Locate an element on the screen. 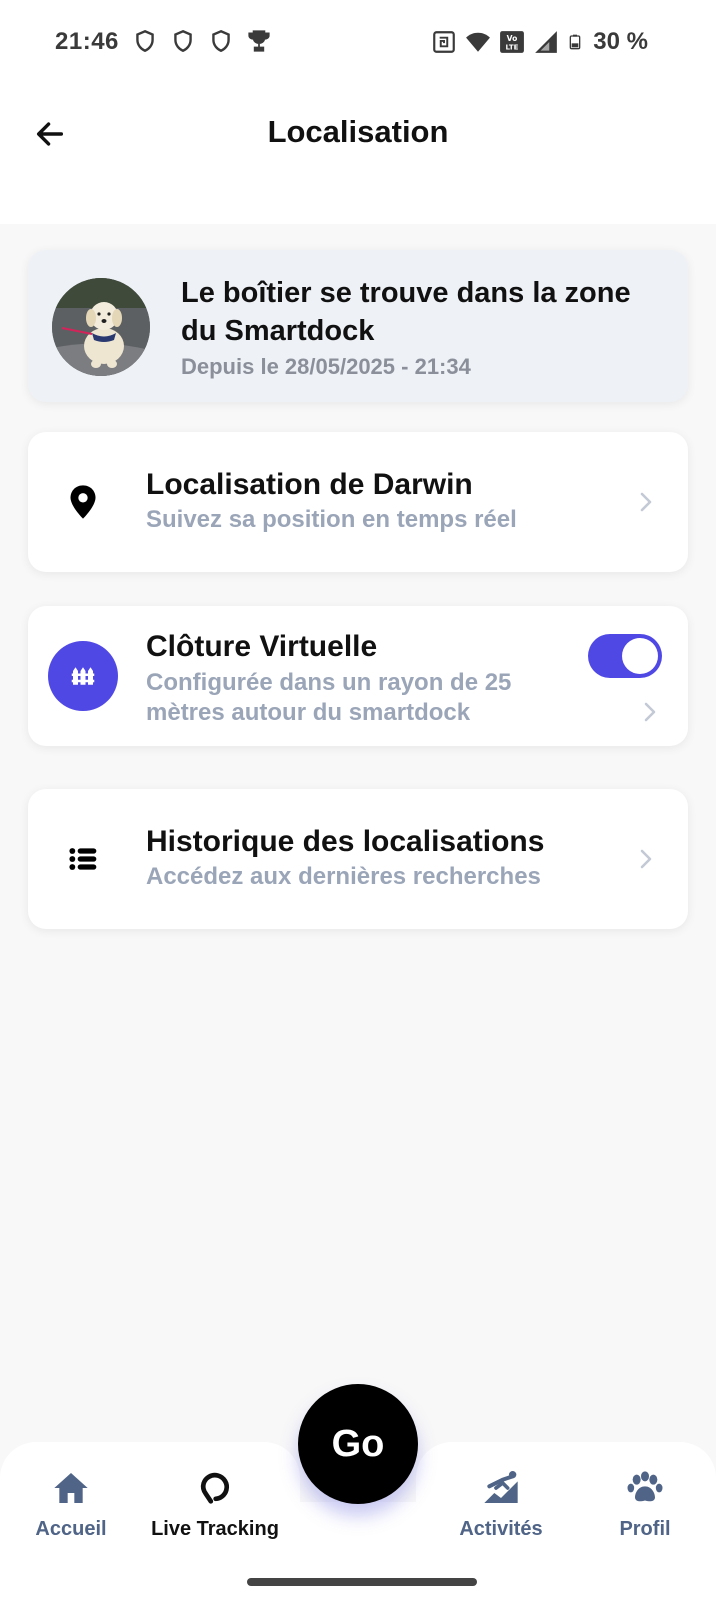  nav-profil: Profil is located at coordinates (643, 1504).